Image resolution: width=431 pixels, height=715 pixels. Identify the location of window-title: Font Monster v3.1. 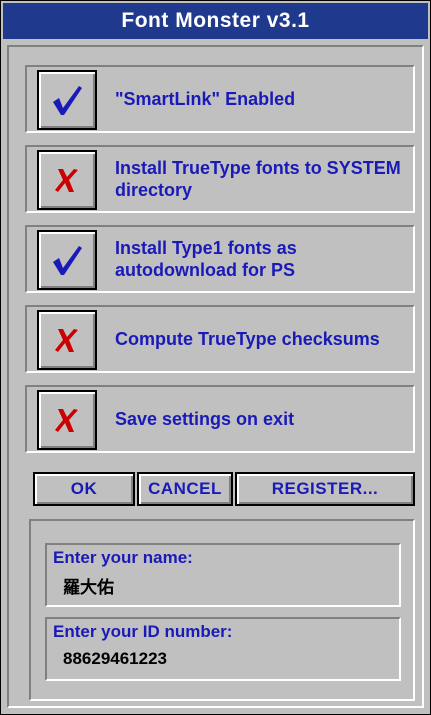
(215, 21).